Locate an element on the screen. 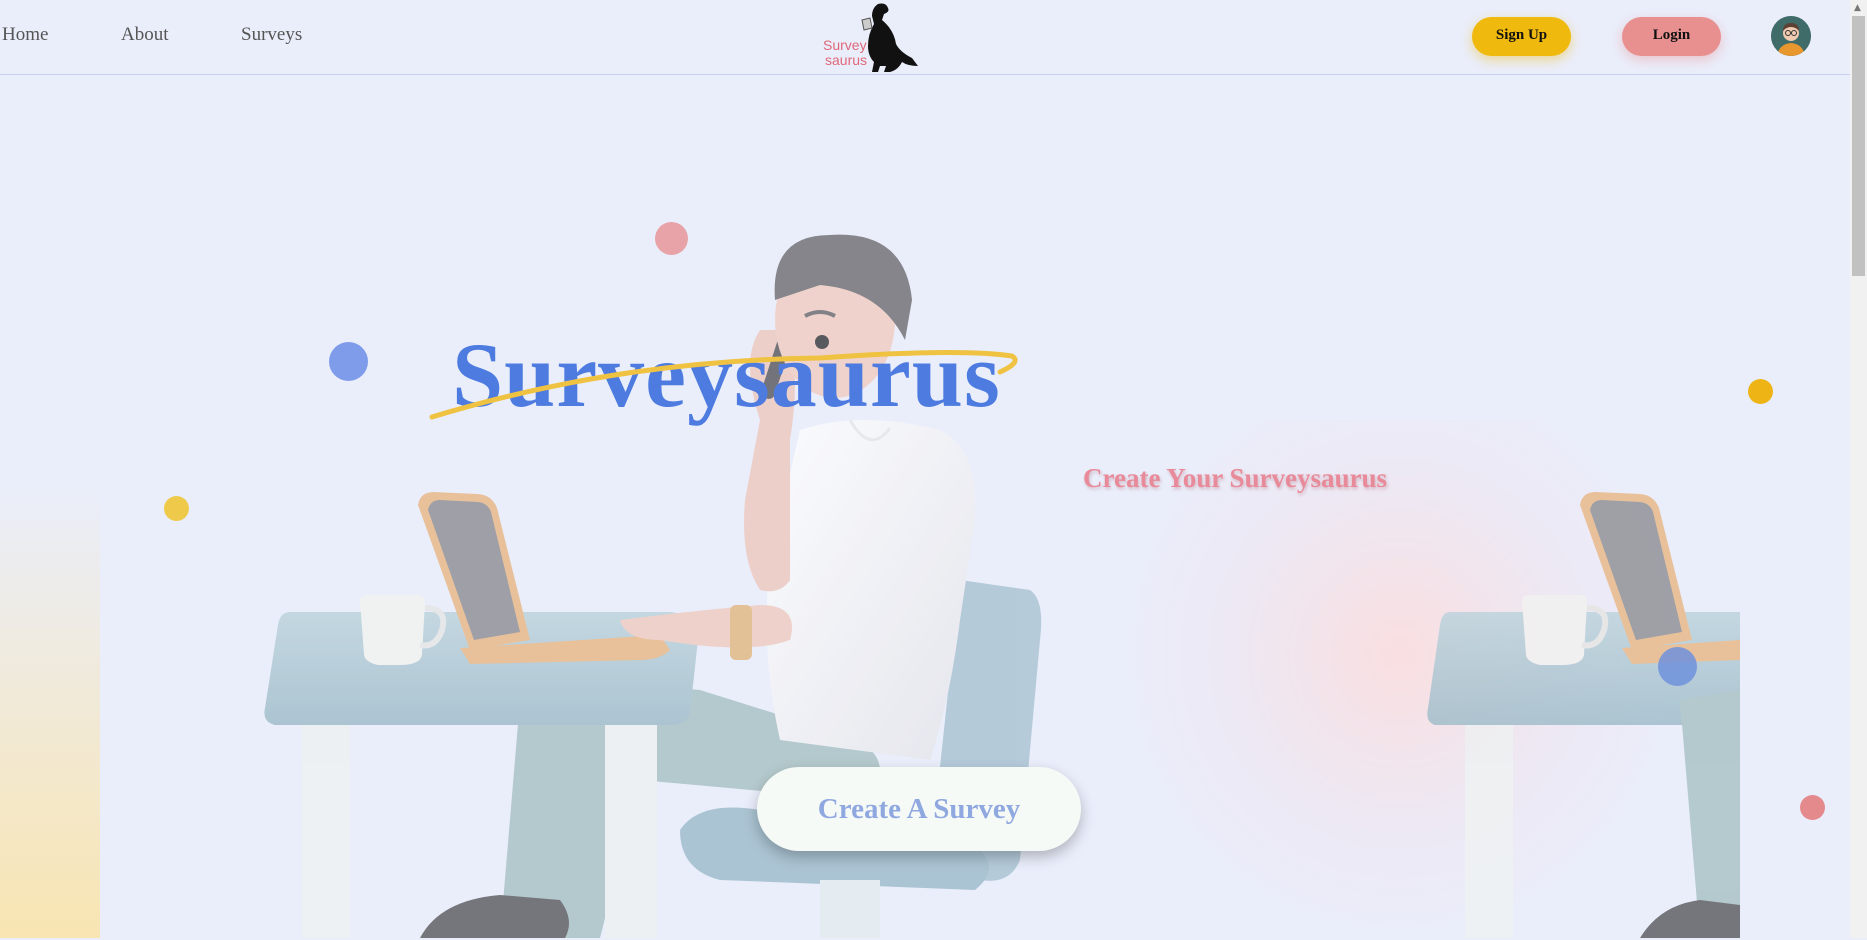 This screenshot has height=940, width=1867. scroll-up-arrow-icon: ▲ is located at coordinates (1857, 8).